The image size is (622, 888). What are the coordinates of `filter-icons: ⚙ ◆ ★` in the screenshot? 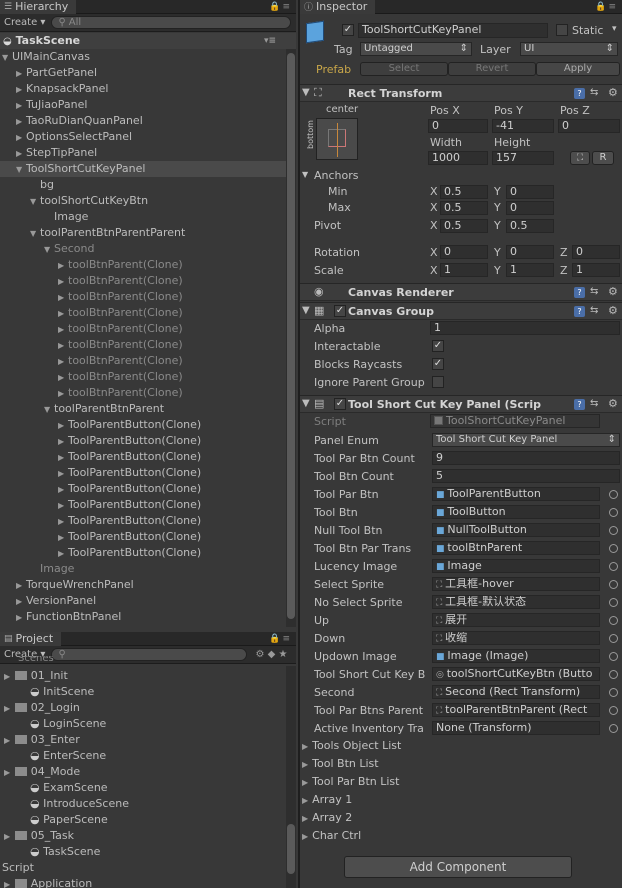 It's located at (271, 654).